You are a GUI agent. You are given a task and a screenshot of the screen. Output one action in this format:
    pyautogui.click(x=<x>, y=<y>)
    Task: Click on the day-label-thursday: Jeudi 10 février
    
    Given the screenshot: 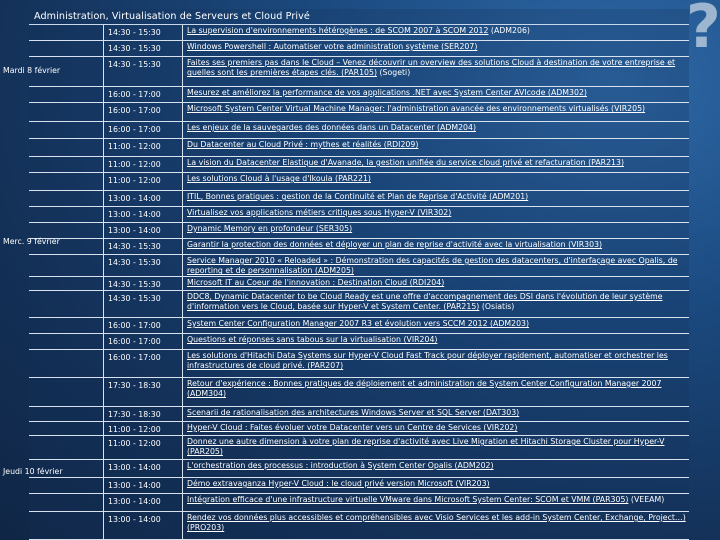 What is the action you would take?
    pyautogui.click(x=33, y=471)
    